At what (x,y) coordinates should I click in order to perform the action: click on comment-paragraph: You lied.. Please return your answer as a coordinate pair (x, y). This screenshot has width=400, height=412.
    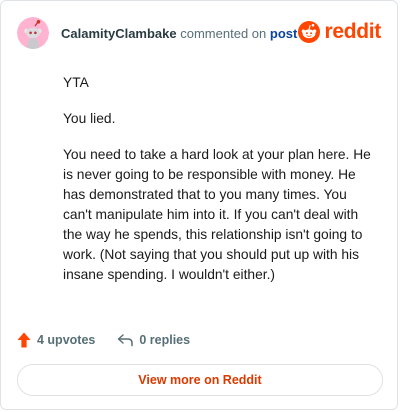
    Looking at the image, I should click on (89, 118).